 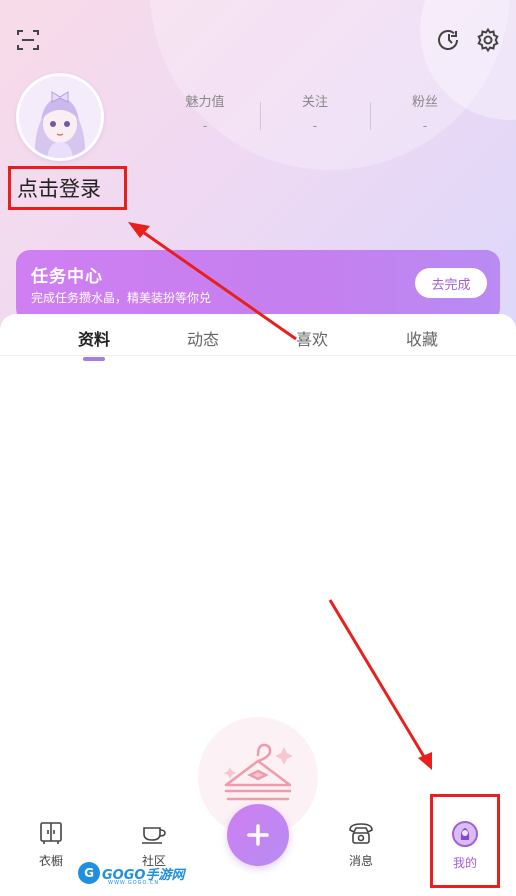 I want to click on wardrobe-icon, so click(x=51, y=833).